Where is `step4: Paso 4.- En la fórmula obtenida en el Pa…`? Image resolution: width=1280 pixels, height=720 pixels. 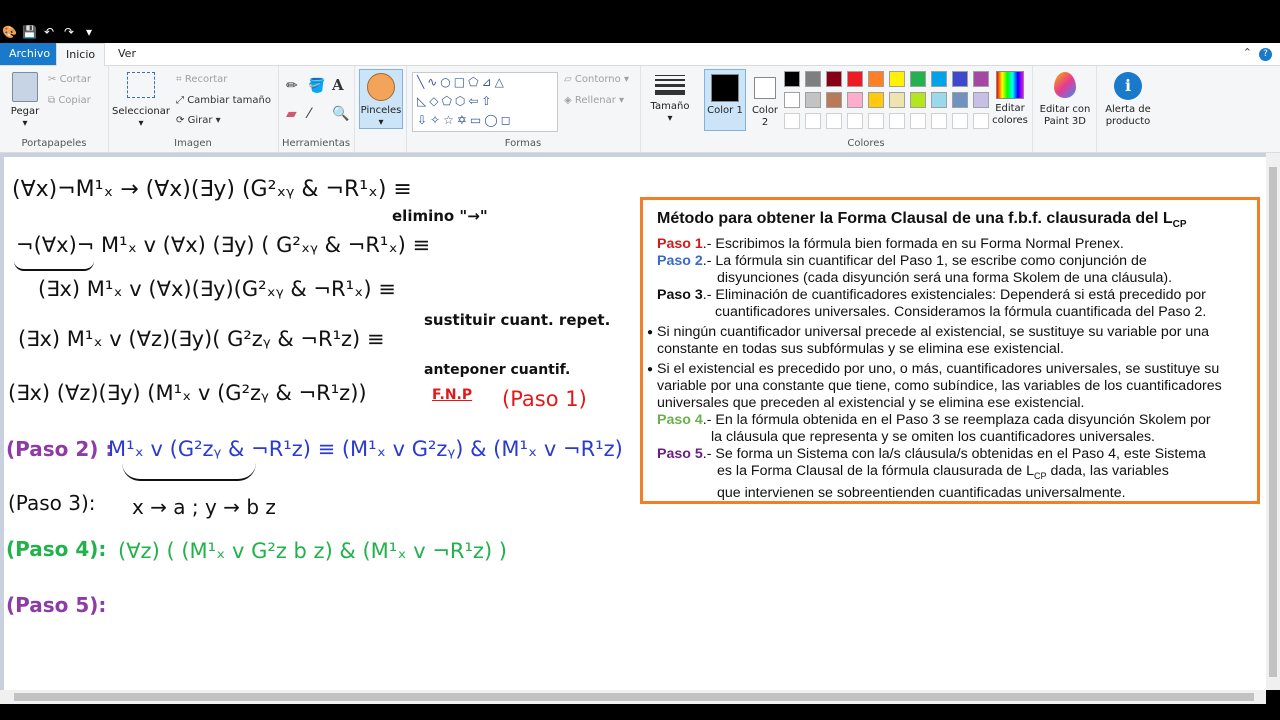 step4: Paso 4.- En la fórmula obtenida en el Pa… is located at coordinates (934, 420).